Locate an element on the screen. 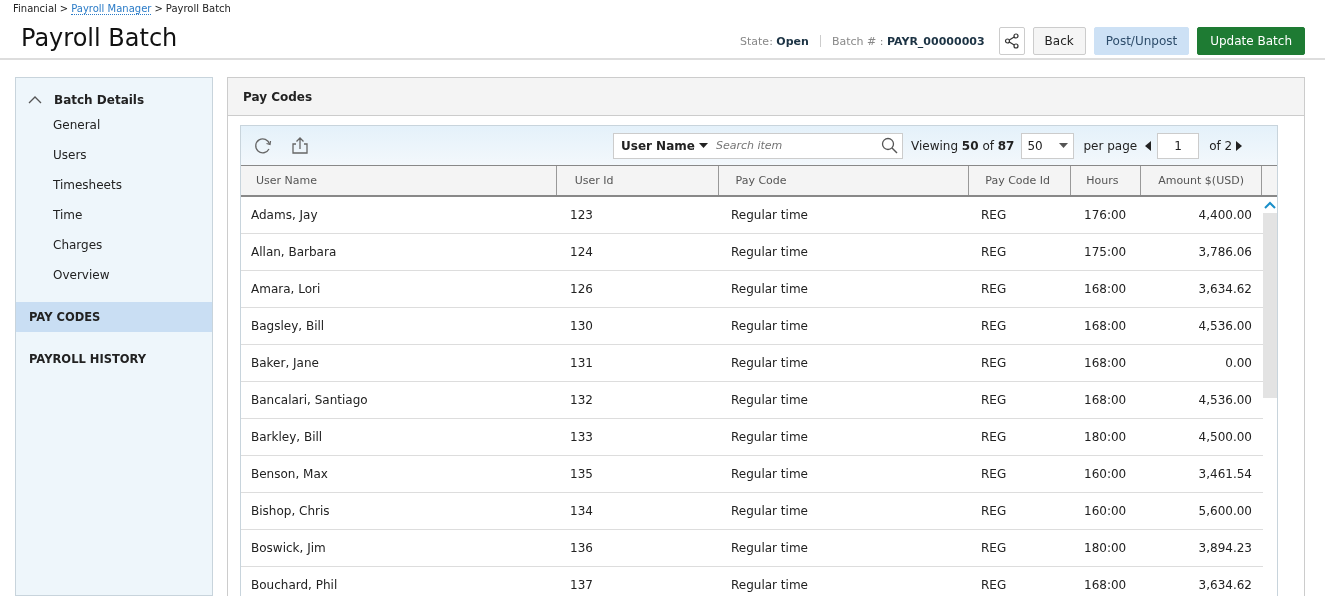 The height and width of the screenshot is (596, 1325). table-cell-text: Bouchard, Phil is located at coordinates (294, 585).